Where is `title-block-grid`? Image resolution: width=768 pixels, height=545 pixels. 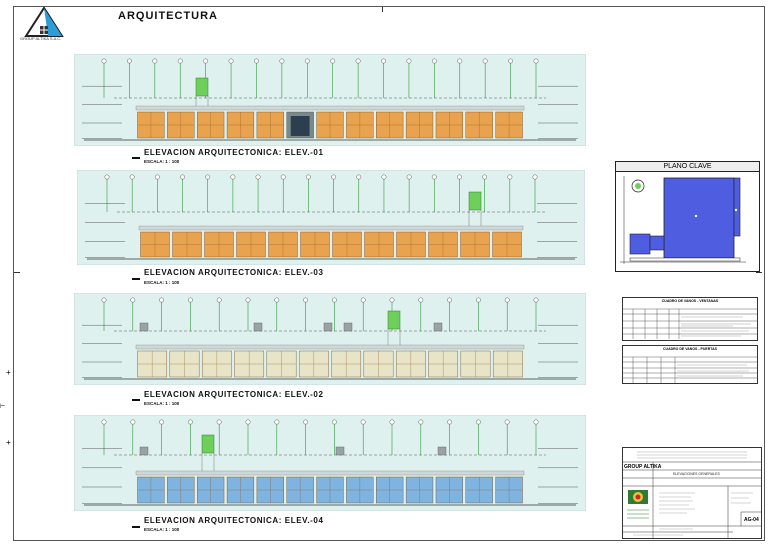
title-block-grid is located at coordinates (692, 494).